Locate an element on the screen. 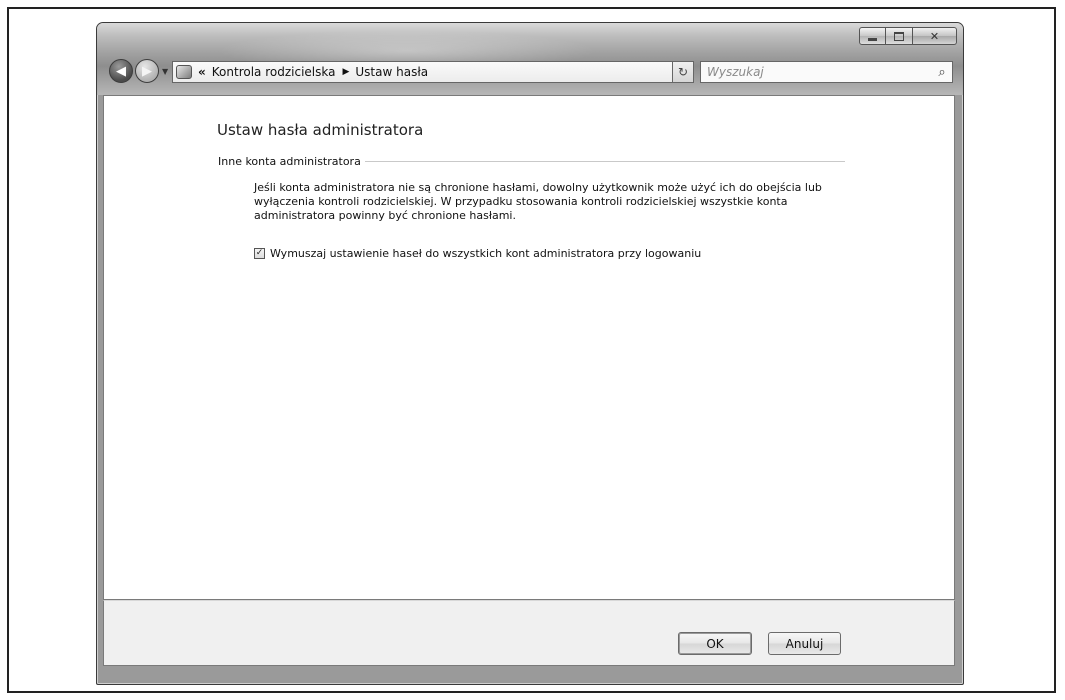  caption-buttons: ✕ is located at coordinates (908, 37).